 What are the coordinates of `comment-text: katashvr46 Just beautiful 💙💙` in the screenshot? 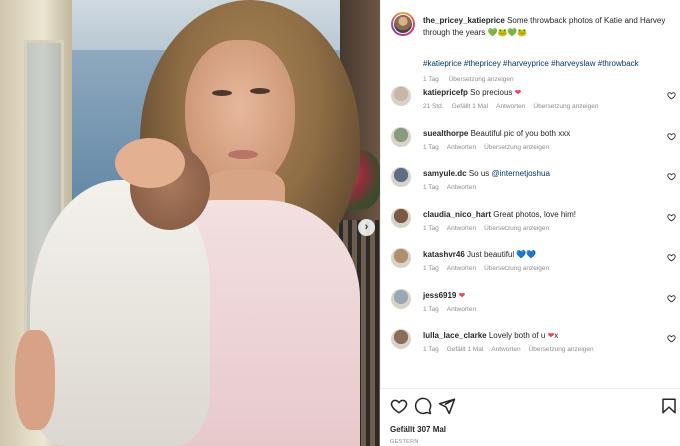 It's located at (479, 254).